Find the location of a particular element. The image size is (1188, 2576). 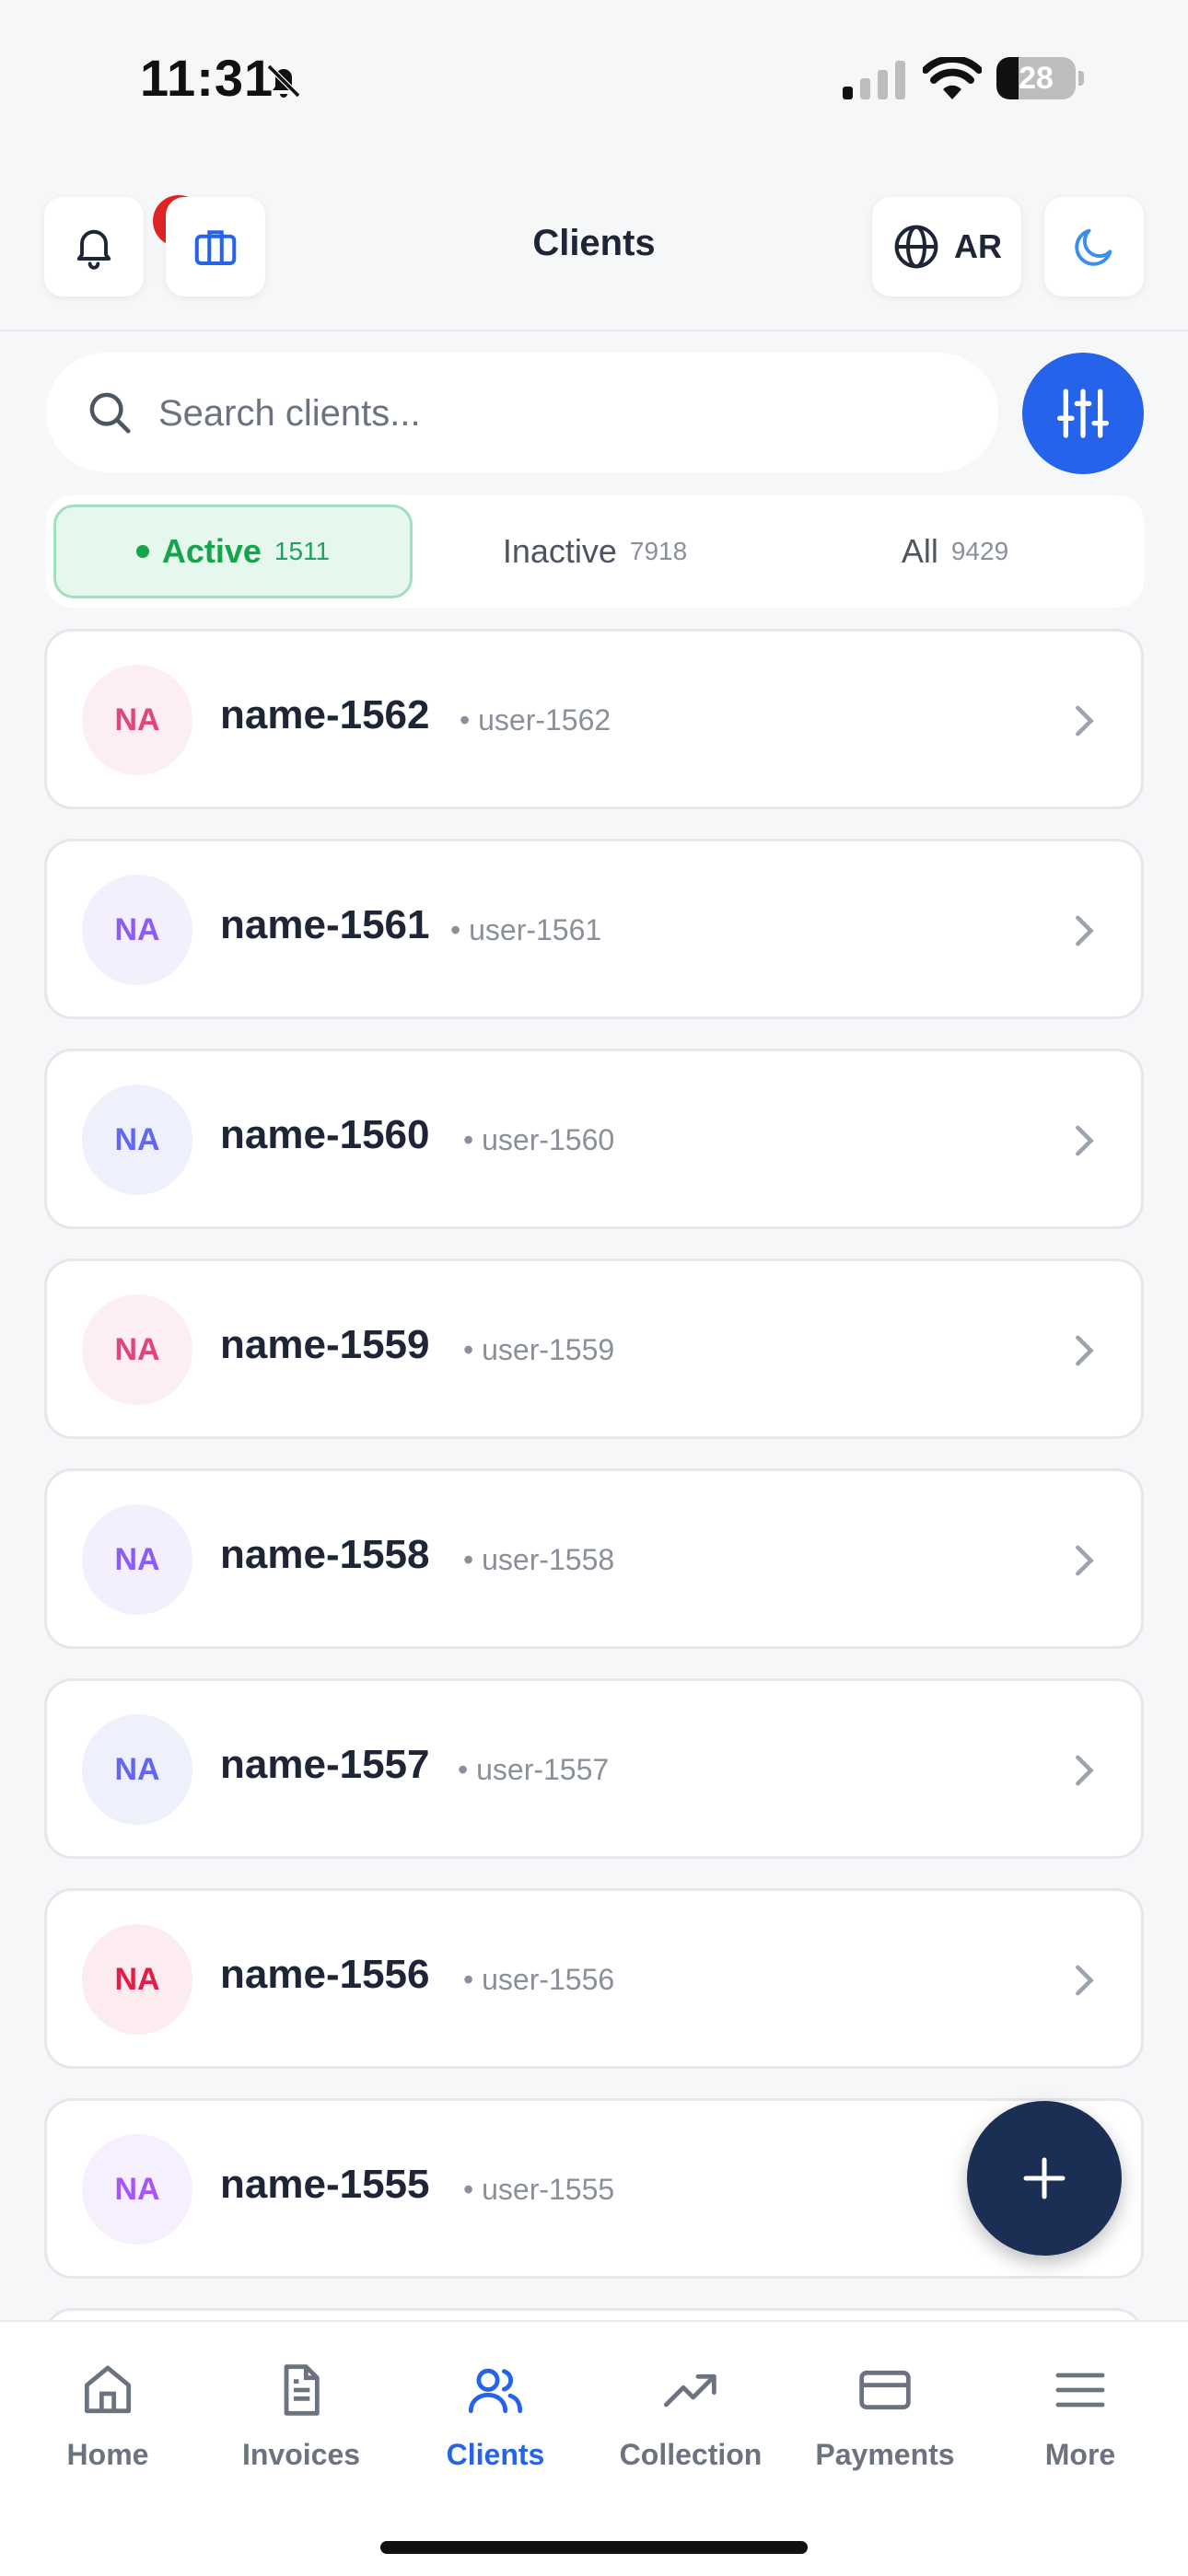

search-icon is located at coordinates (110, 413).